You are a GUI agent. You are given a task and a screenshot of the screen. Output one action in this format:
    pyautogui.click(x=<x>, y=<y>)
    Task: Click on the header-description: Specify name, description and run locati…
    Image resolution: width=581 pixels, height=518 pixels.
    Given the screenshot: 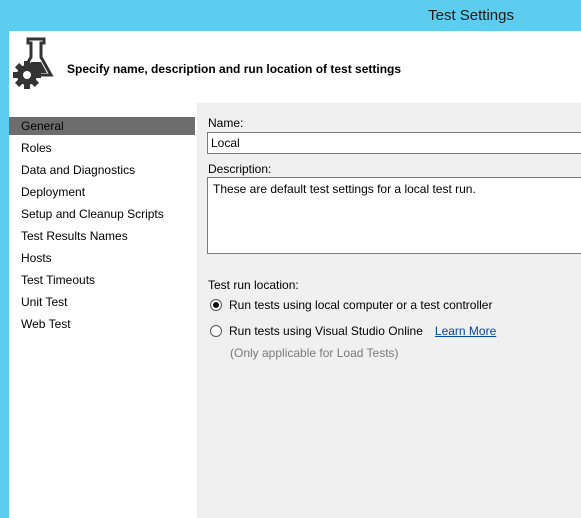 What is the action you would take?
    pyautogui.click(x=234, y=69)
    